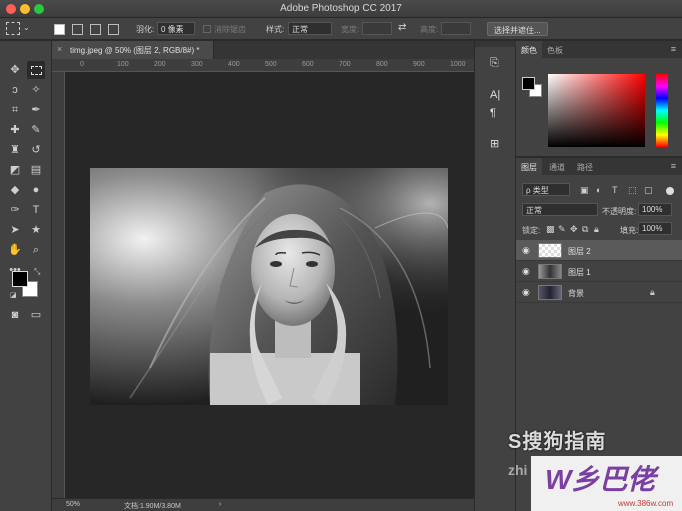  I want to click on filter-type-icon: T, so click(615, 190).